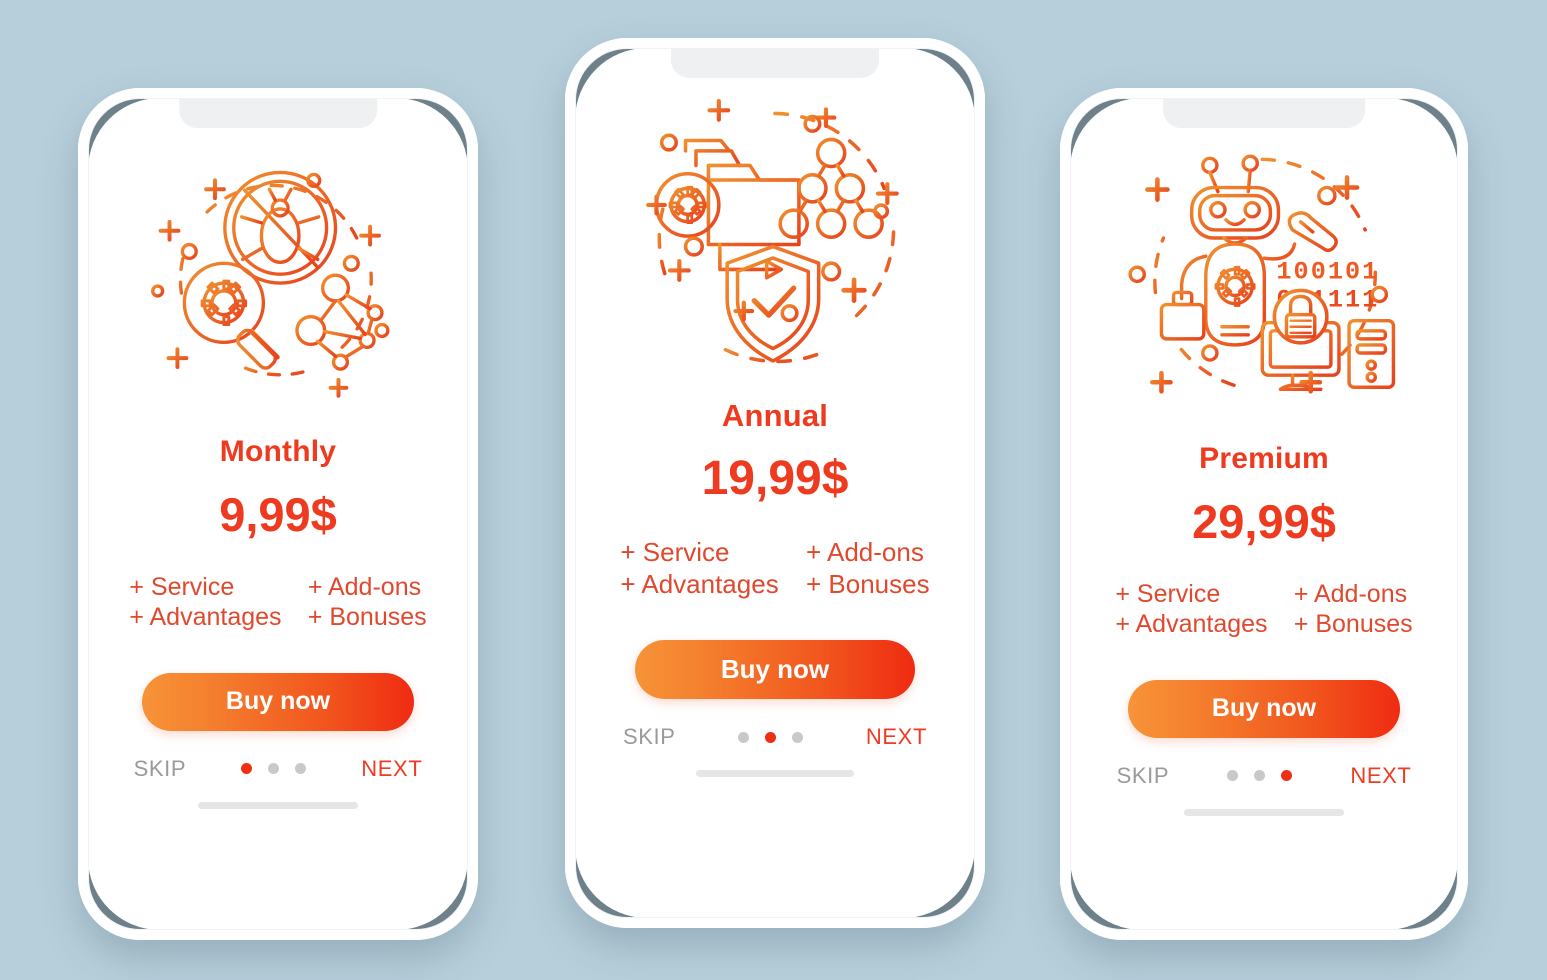  I want to click on plan-price: 9,99$, so click(278, 514).